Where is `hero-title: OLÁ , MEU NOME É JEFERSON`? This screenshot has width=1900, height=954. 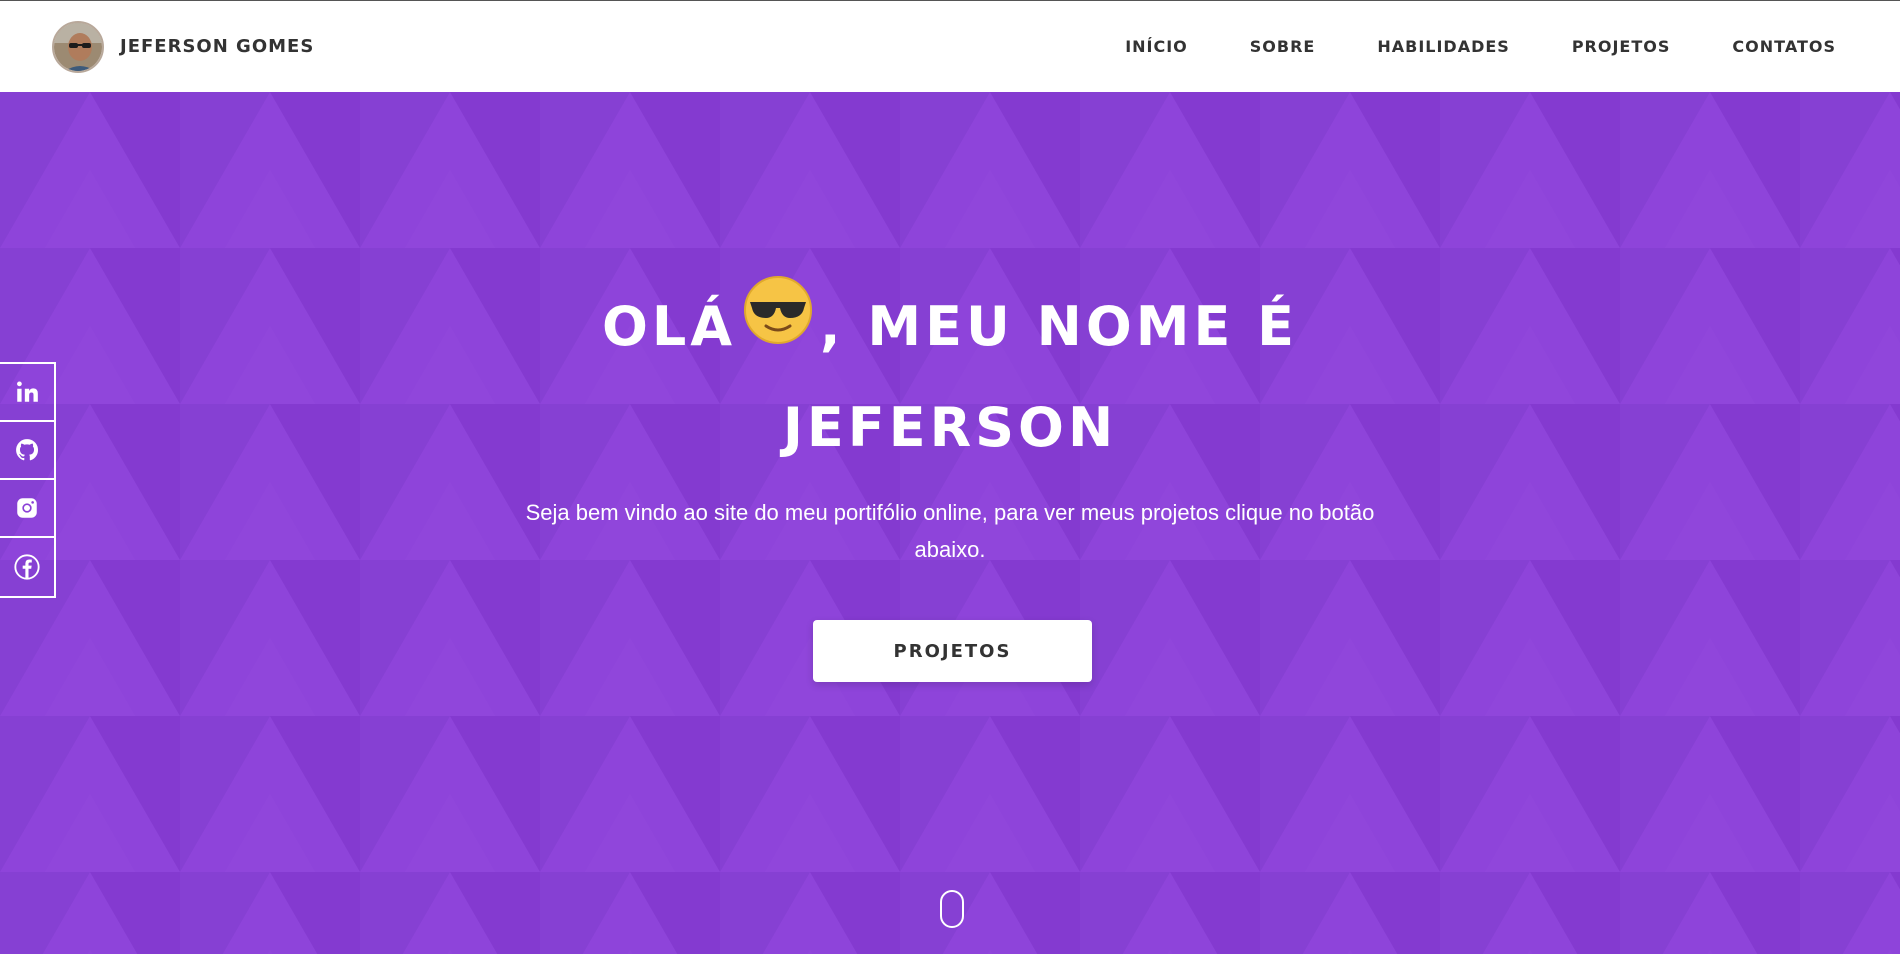
hero-title: OLÁ , MEU NOME É JEFERSON is located at coordinates (950, 375).